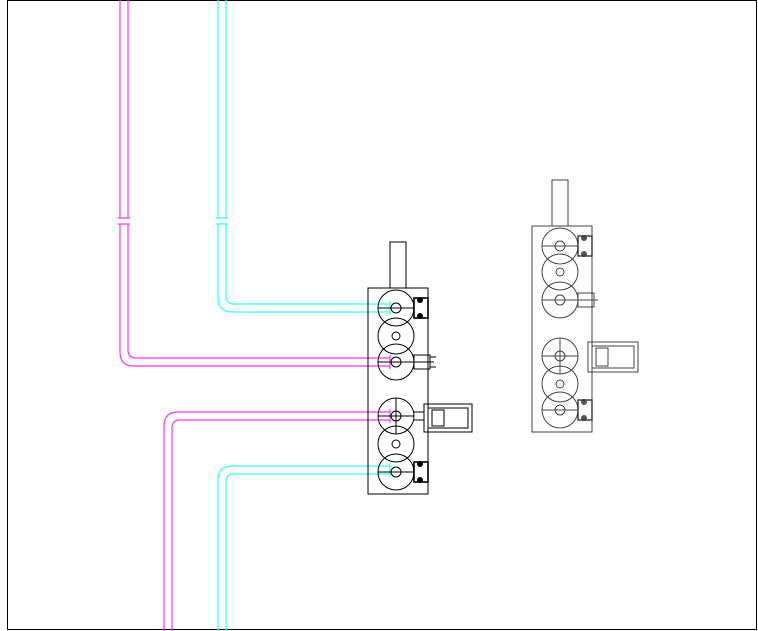 Image resolution: width=758 pixels, height=631 pixels. I want to click on secondary-valve-manifold, so click(585, 306).